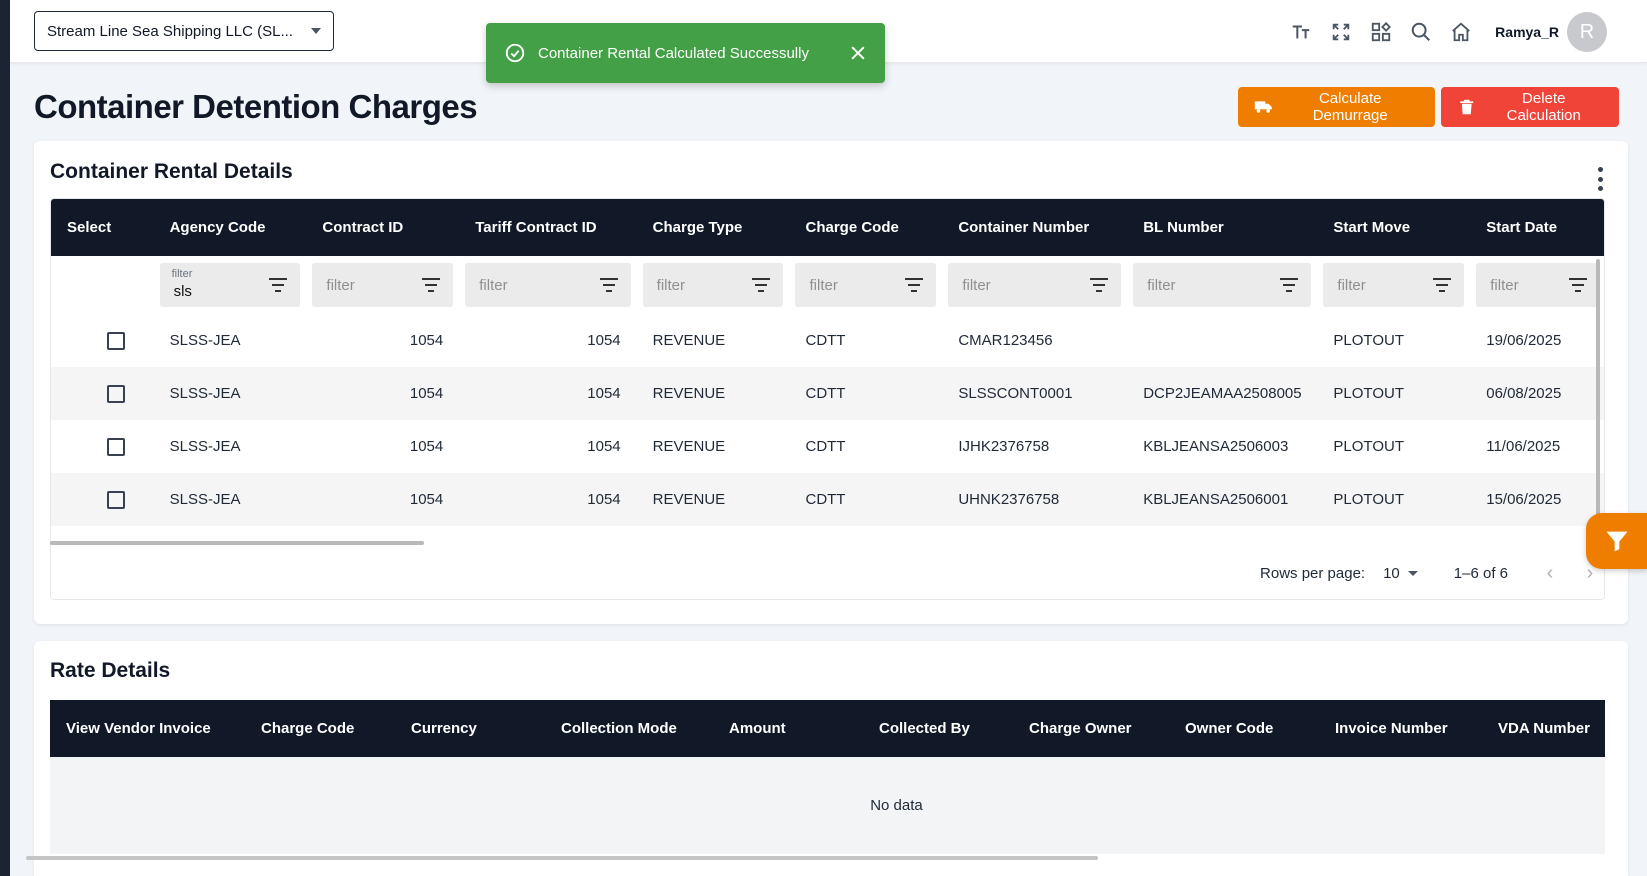 The height and width of the screenshot is (876, 1647). What do you see at coordinates (1550, 574) in the screenshot?
I see `prev-page-icon: ‹` at bounding box center [1550, 574].